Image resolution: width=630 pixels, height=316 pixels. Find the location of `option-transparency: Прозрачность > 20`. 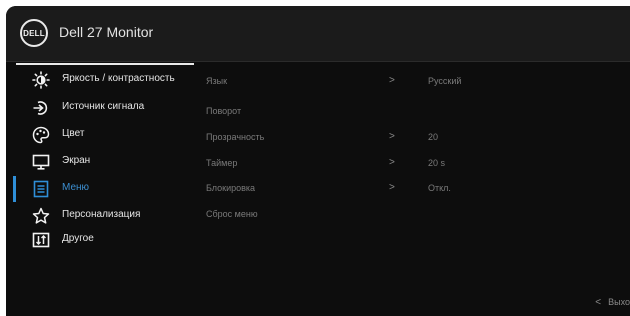

option-transparency: Прозрачность > 20 is located at coordinates (416, 139).